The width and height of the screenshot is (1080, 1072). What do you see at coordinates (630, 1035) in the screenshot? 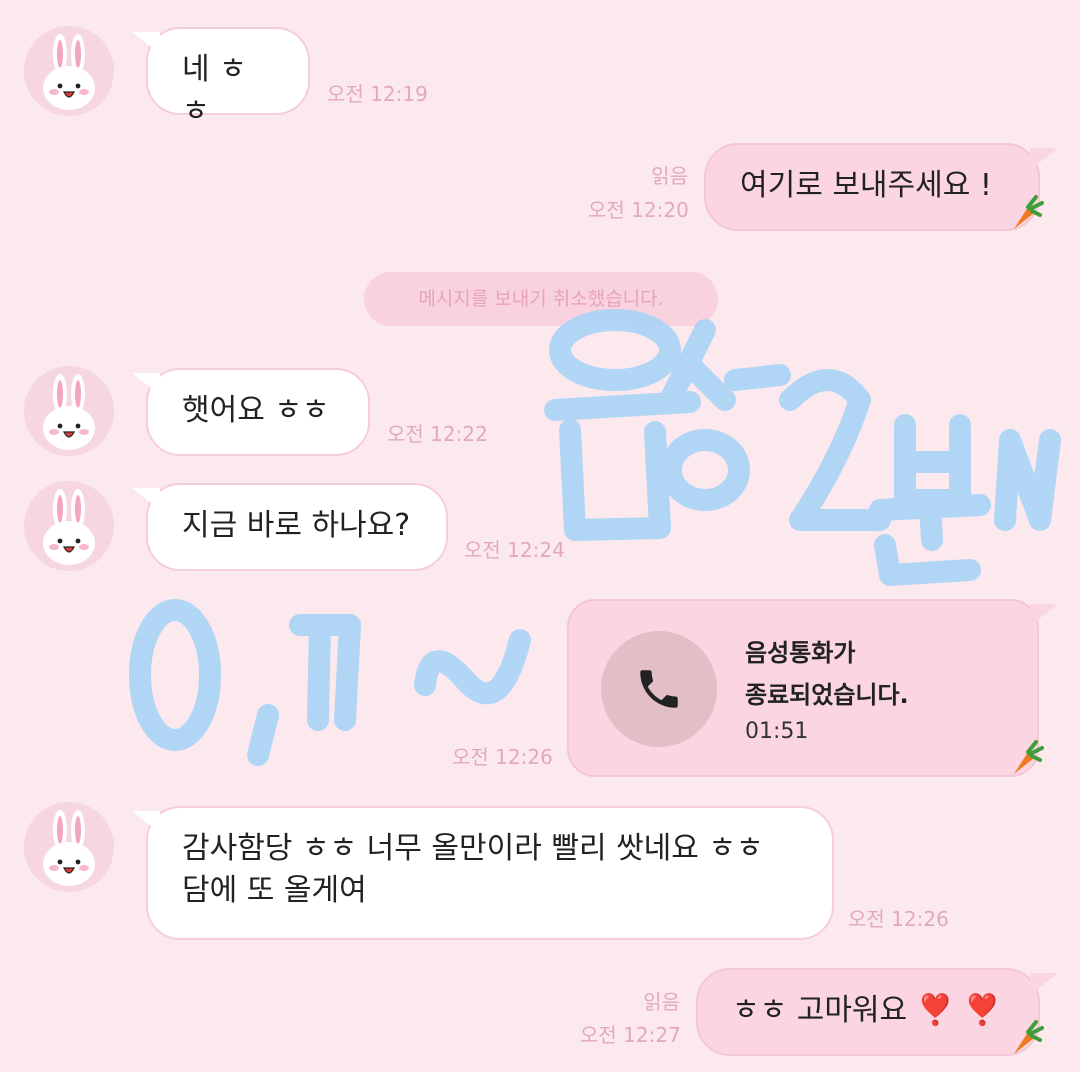
I see `message-timestamp: 오전 12:27` at bounding box center [630, 1035].